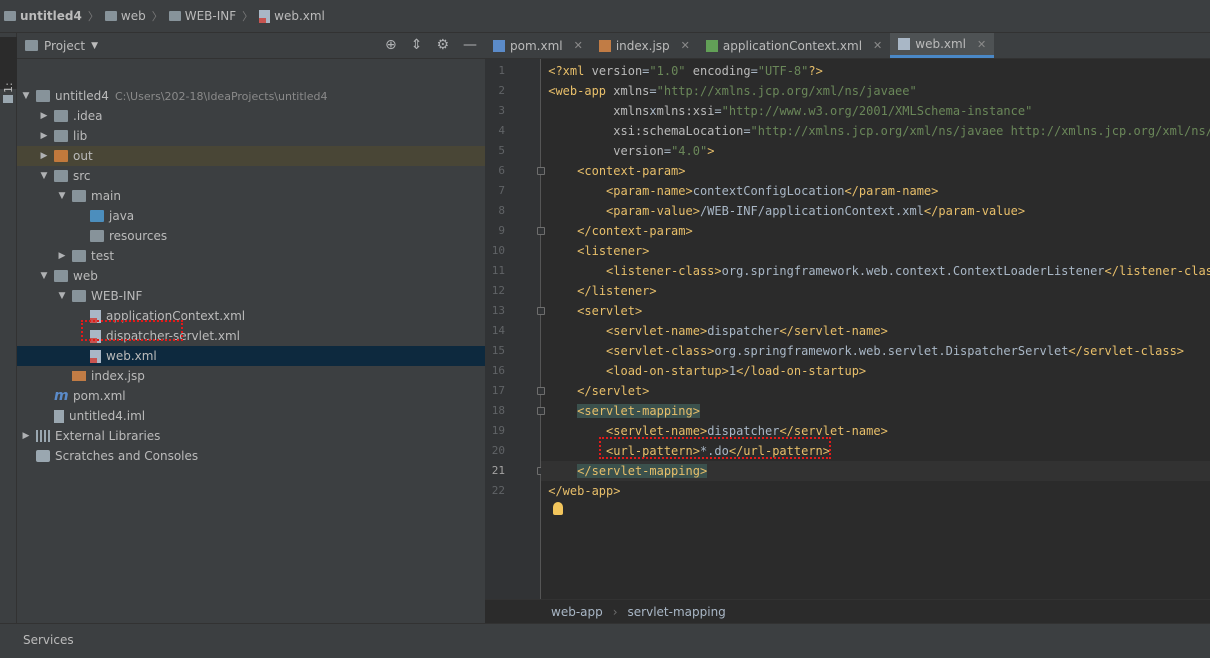 Image resolution: width=1210 pixels, height=658 pixels. What do you see at coordinates (99, 396) in the screenshot?
I see `tree-item-label: pom.xml` at bounding box center [99, 396].